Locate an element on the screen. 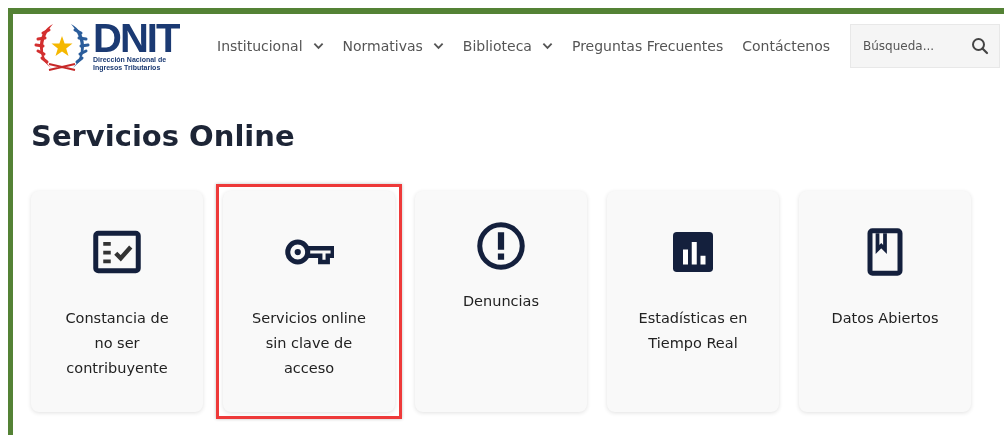  service-card: Estadísticas en Tiempo Real is located at coordinates (693, 301).